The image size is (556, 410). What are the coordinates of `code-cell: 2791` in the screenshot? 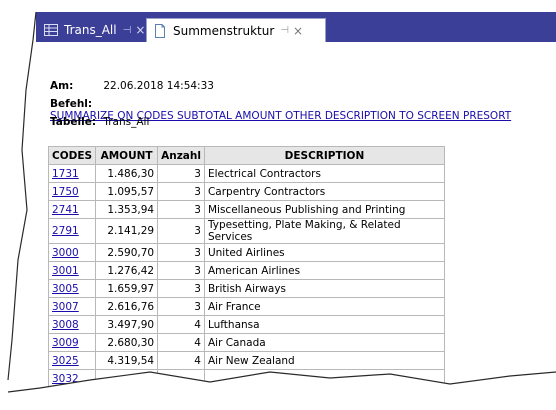 It's located at (72, 231).